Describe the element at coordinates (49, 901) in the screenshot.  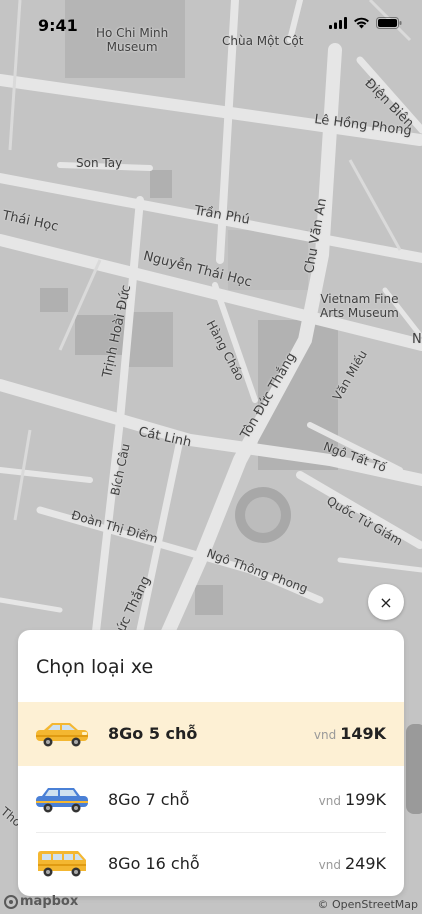
I see `mapbox-text: mapbox` at that location.